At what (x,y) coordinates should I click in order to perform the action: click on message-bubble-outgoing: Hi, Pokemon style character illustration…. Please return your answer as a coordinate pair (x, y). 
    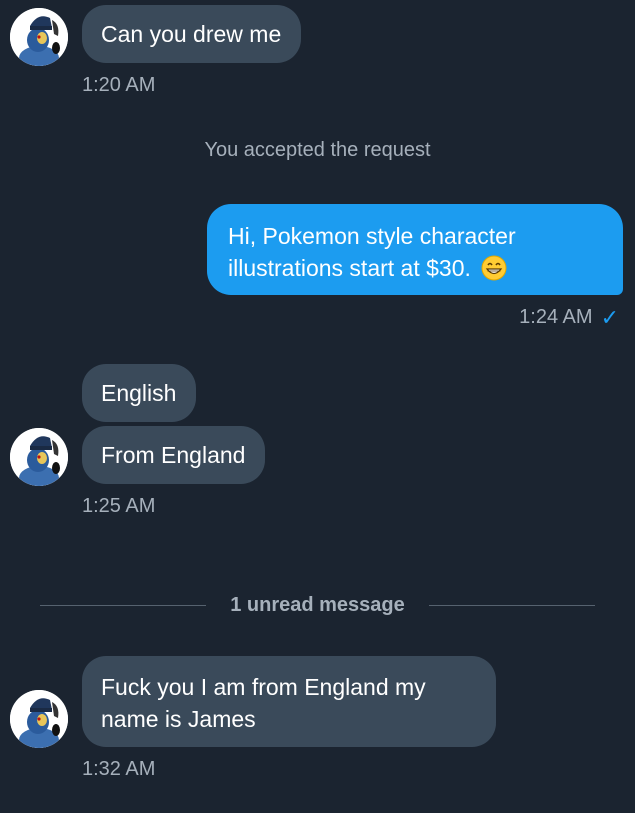
    Looking at the image, I should click on (415, 249).